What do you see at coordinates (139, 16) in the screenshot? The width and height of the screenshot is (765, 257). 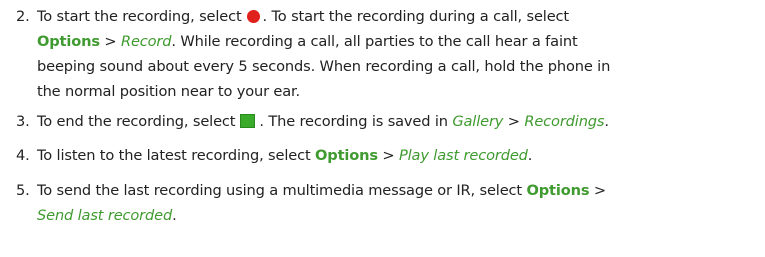 I see `step-text: To start the recording, select` at bounding box center [139, 16].